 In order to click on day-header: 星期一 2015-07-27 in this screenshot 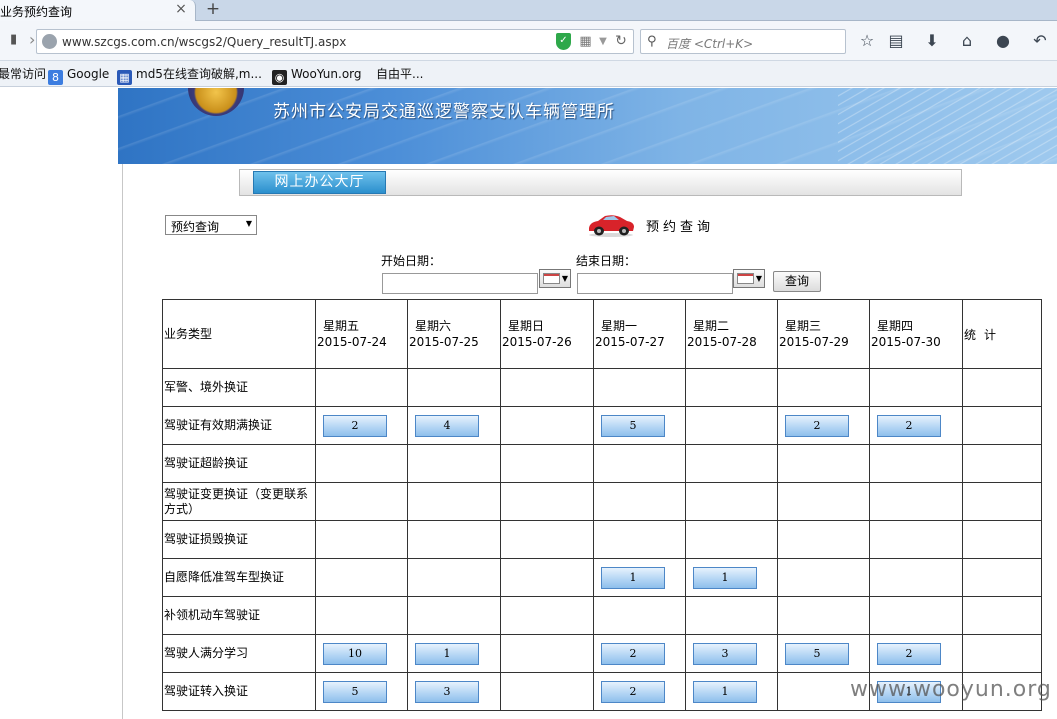, I will do `click(639, 334)`.